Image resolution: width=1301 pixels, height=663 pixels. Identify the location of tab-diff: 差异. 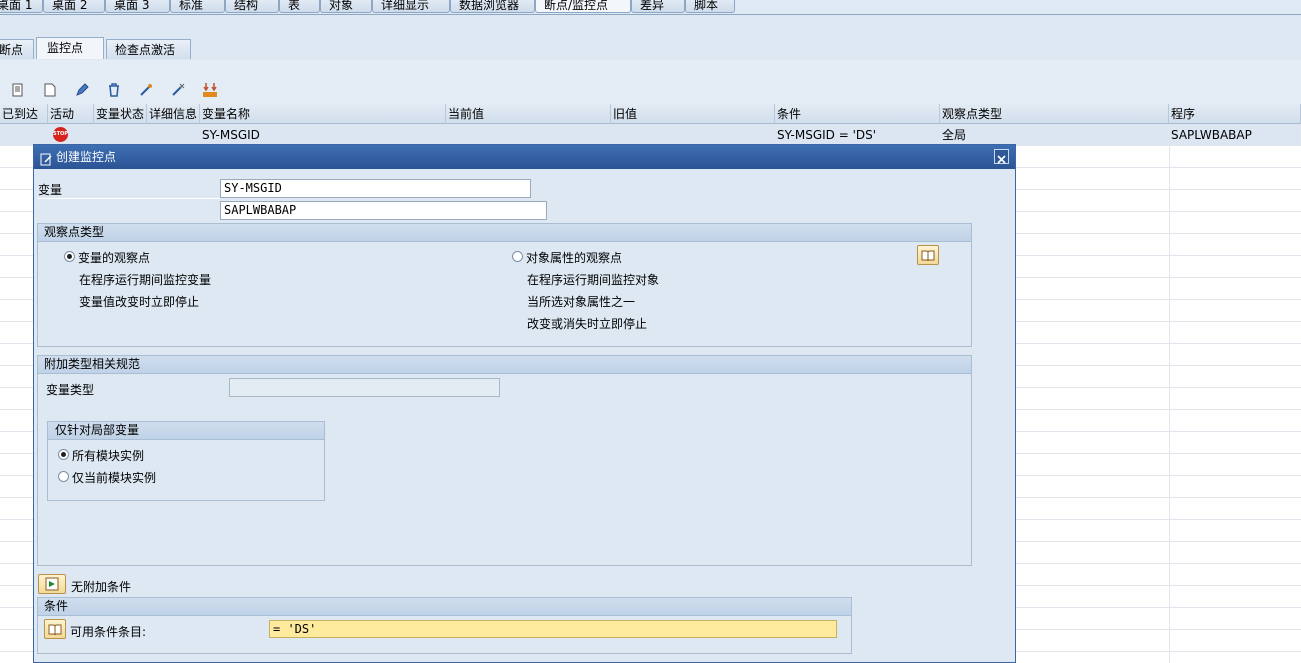
(658, 6).